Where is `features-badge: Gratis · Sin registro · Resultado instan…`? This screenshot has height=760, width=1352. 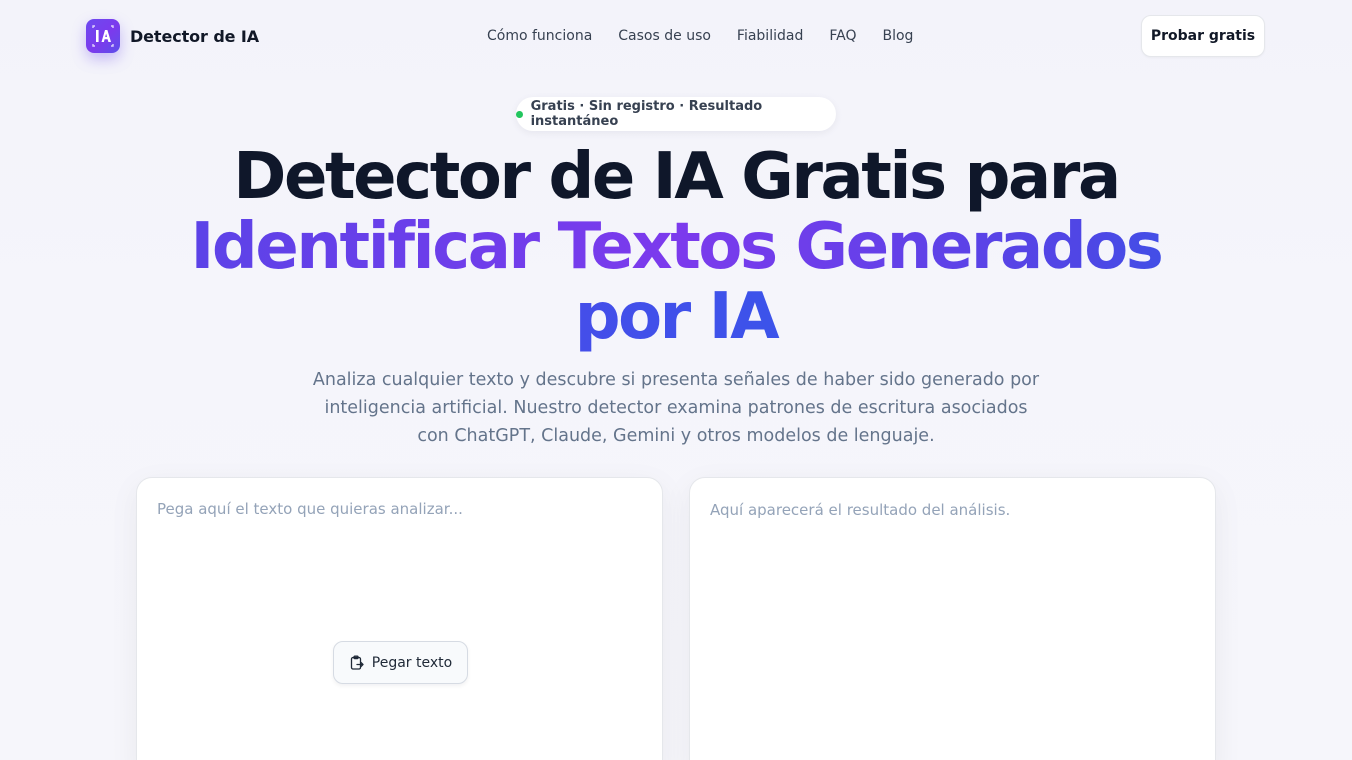 features-badge: Gratis · Sin registro · Resultado instan… is located at coordinates (676, 114).